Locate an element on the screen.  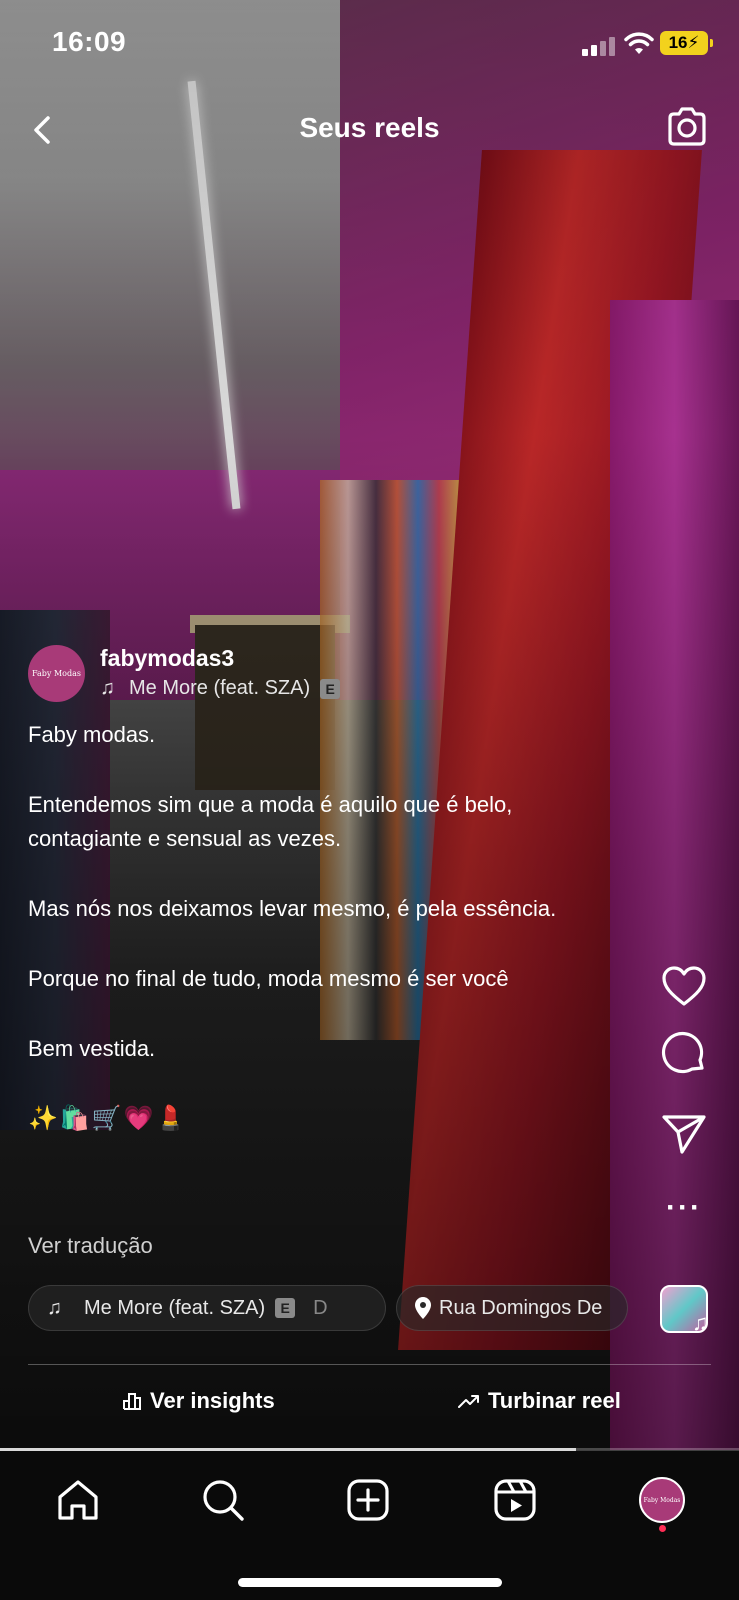
nav-search is located at coordinates (223, 1500).